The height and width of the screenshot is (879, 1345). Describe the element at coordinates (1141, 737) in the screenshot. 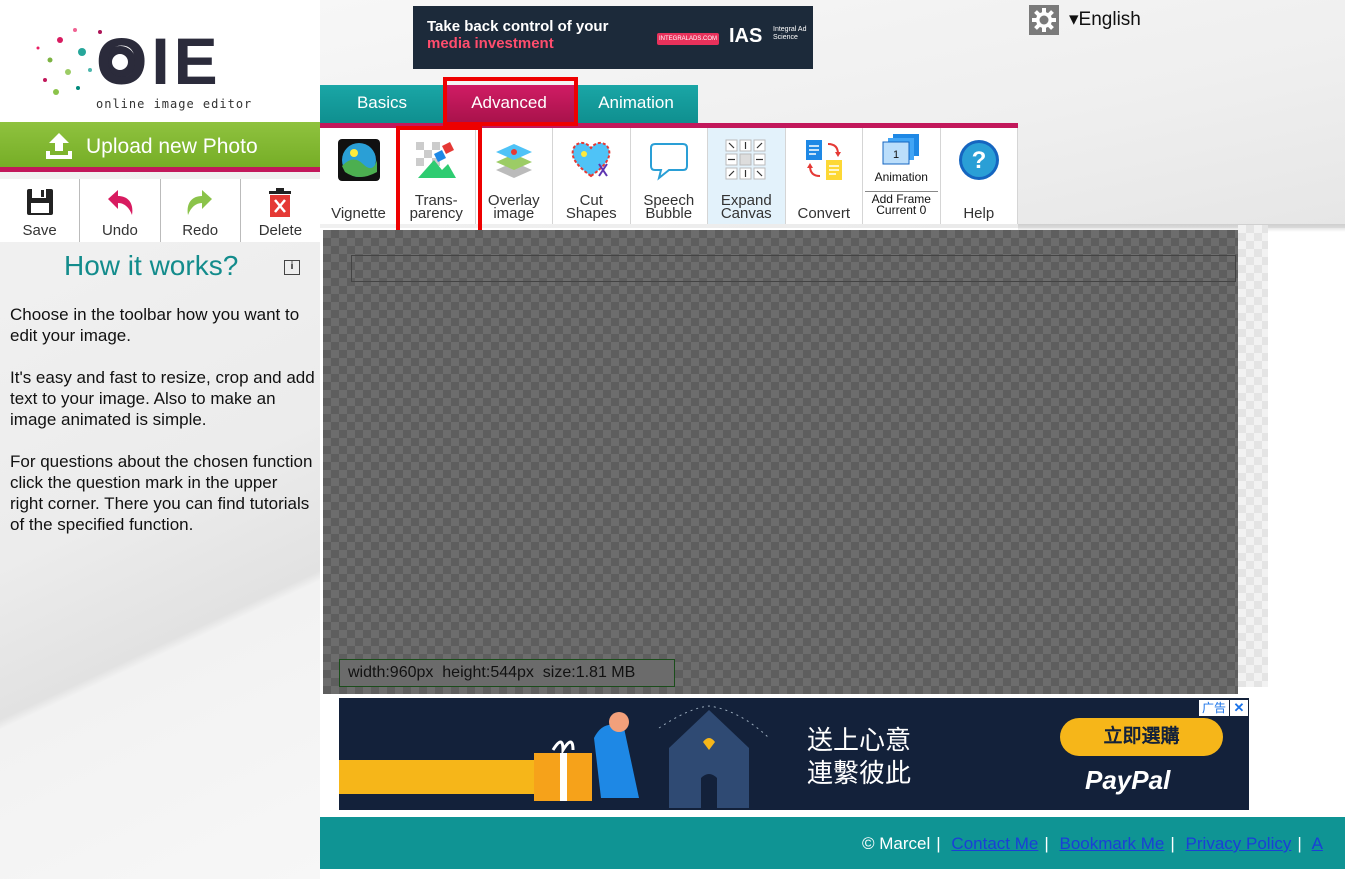

I see `ad-cta-button: 立即選購` at that location.